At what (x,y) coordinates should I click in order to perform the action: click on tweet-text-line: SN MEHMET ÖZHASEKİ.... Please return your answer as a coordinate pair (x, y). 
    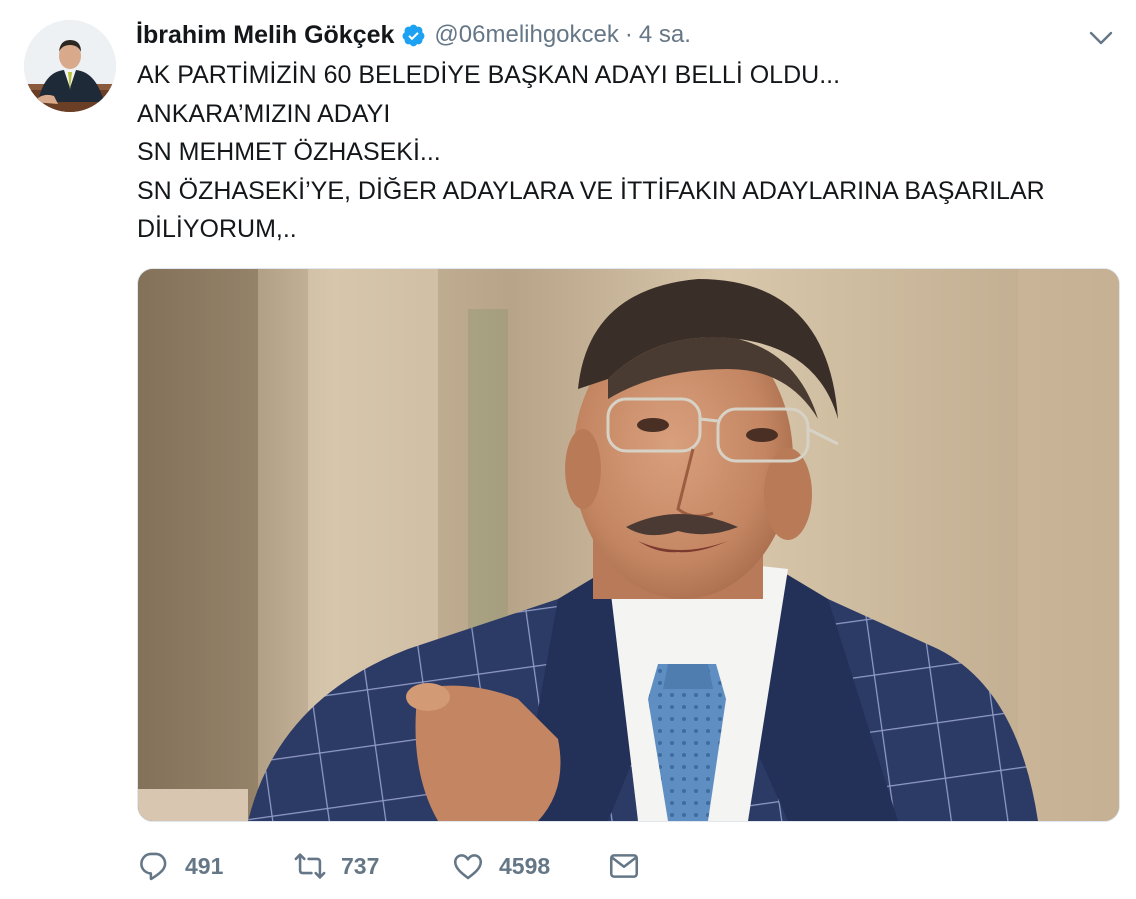
    Looking at the image, I should click on (289, 152).